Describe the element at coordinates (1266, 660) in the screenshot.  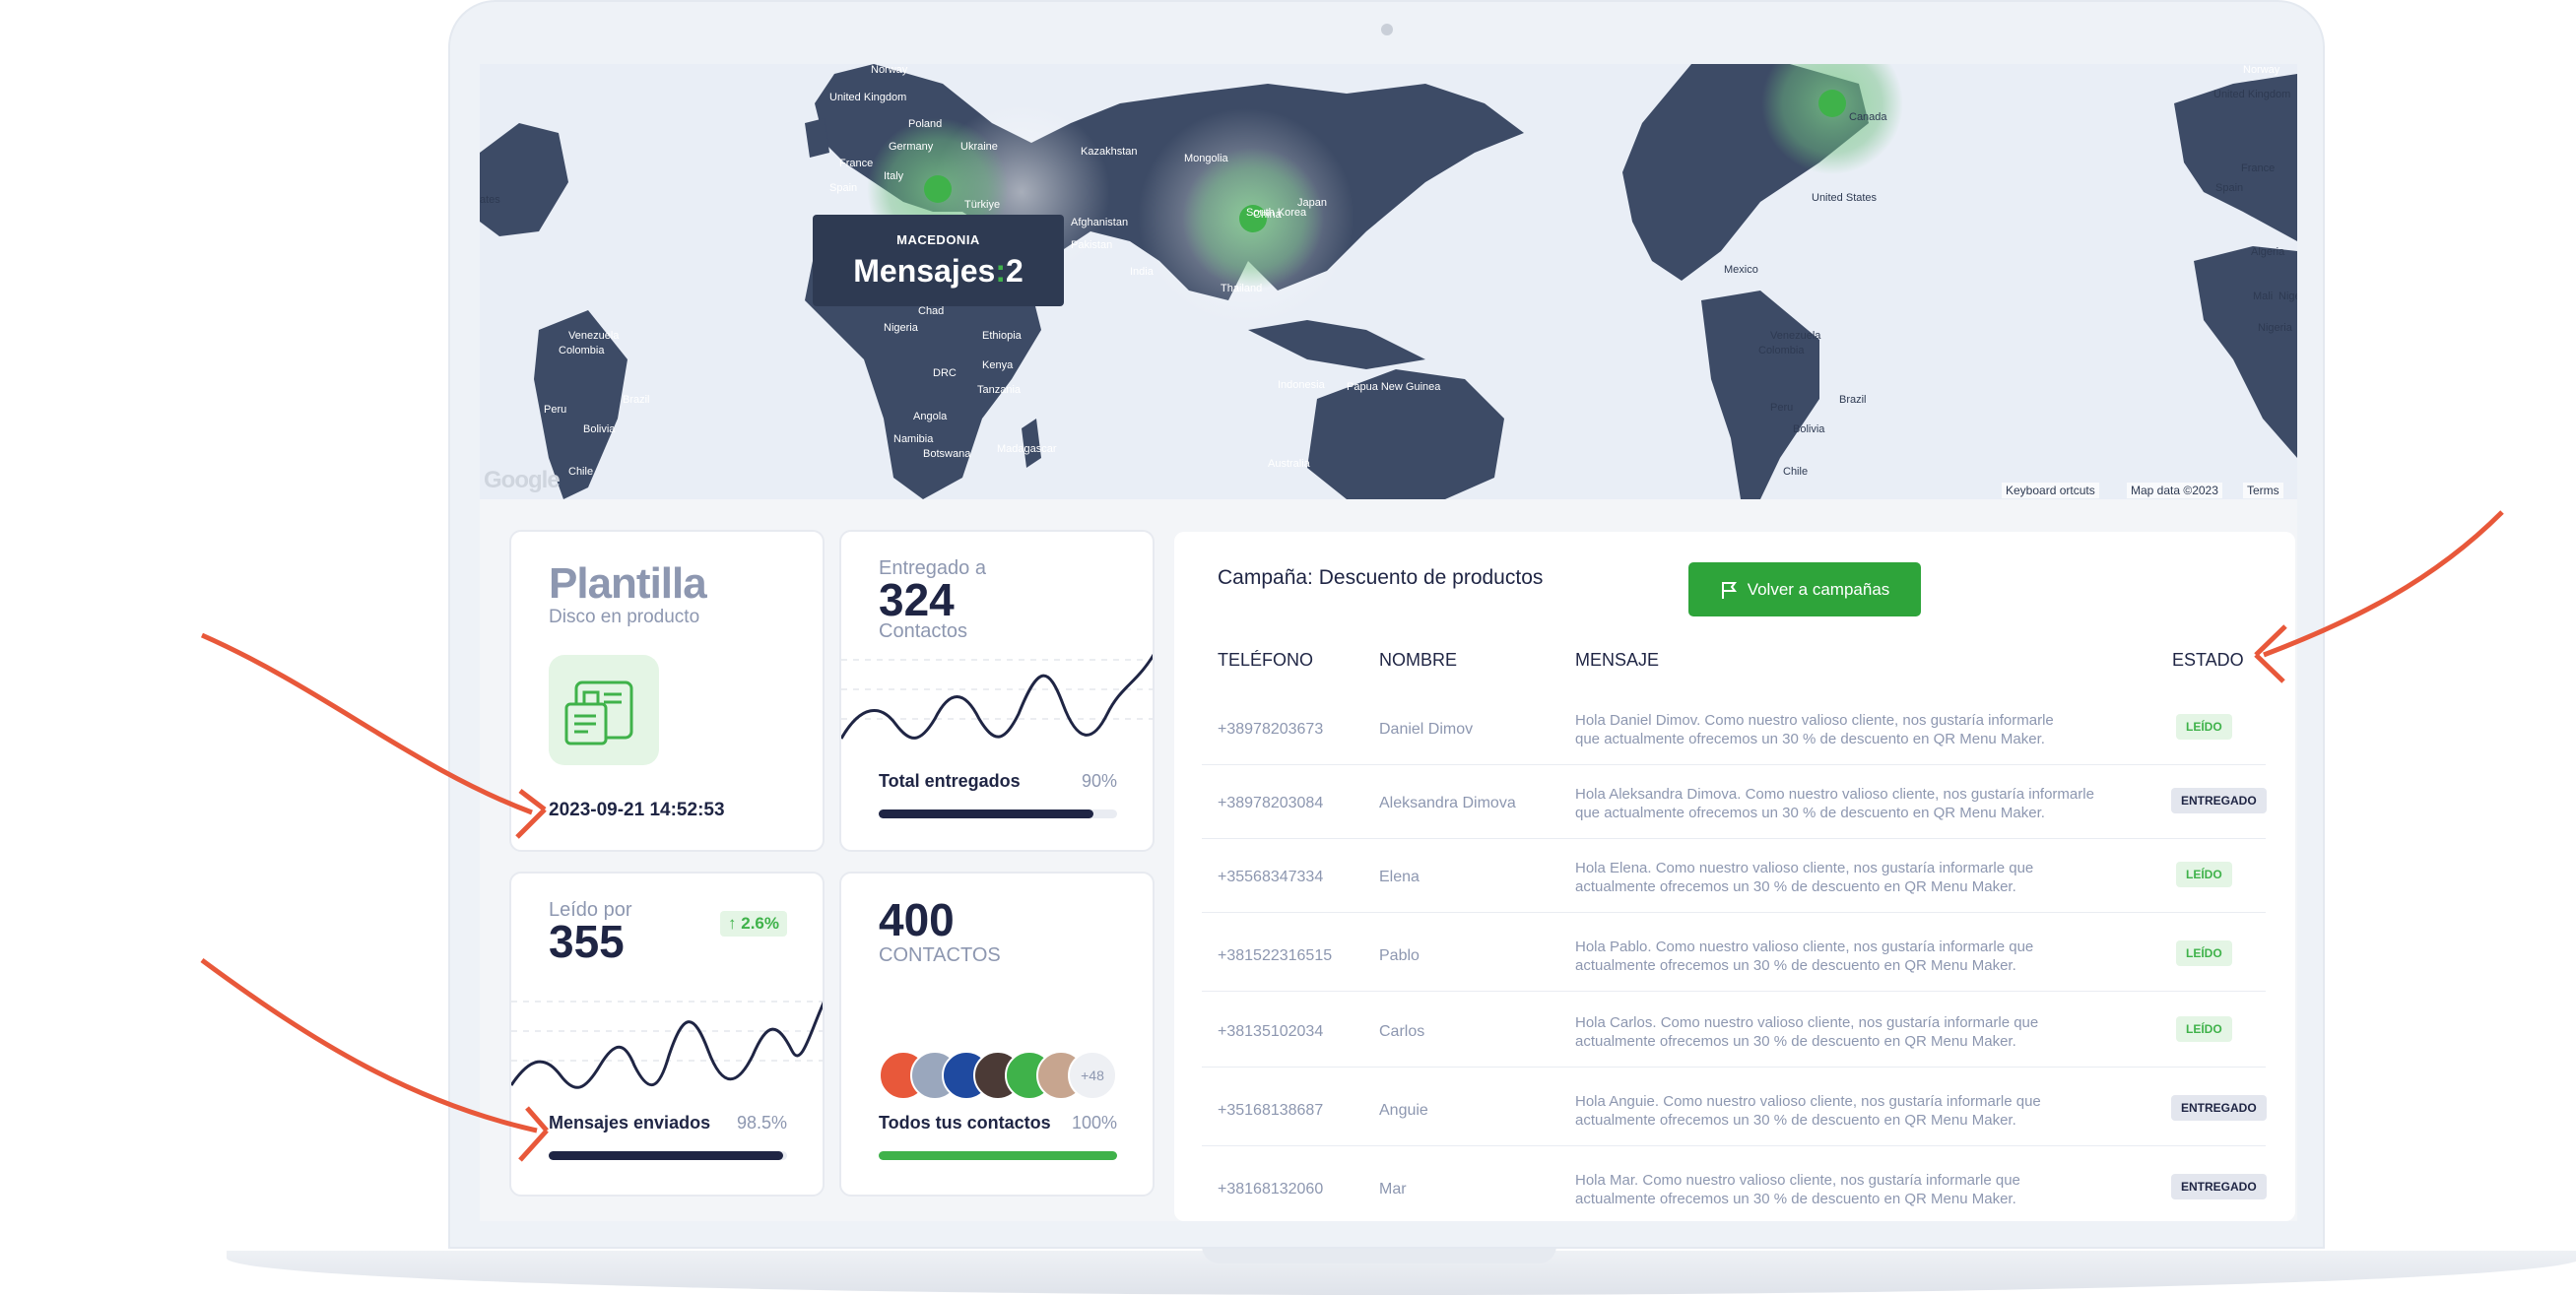
I see `column-header-phone: TELÉFONO` at that location.